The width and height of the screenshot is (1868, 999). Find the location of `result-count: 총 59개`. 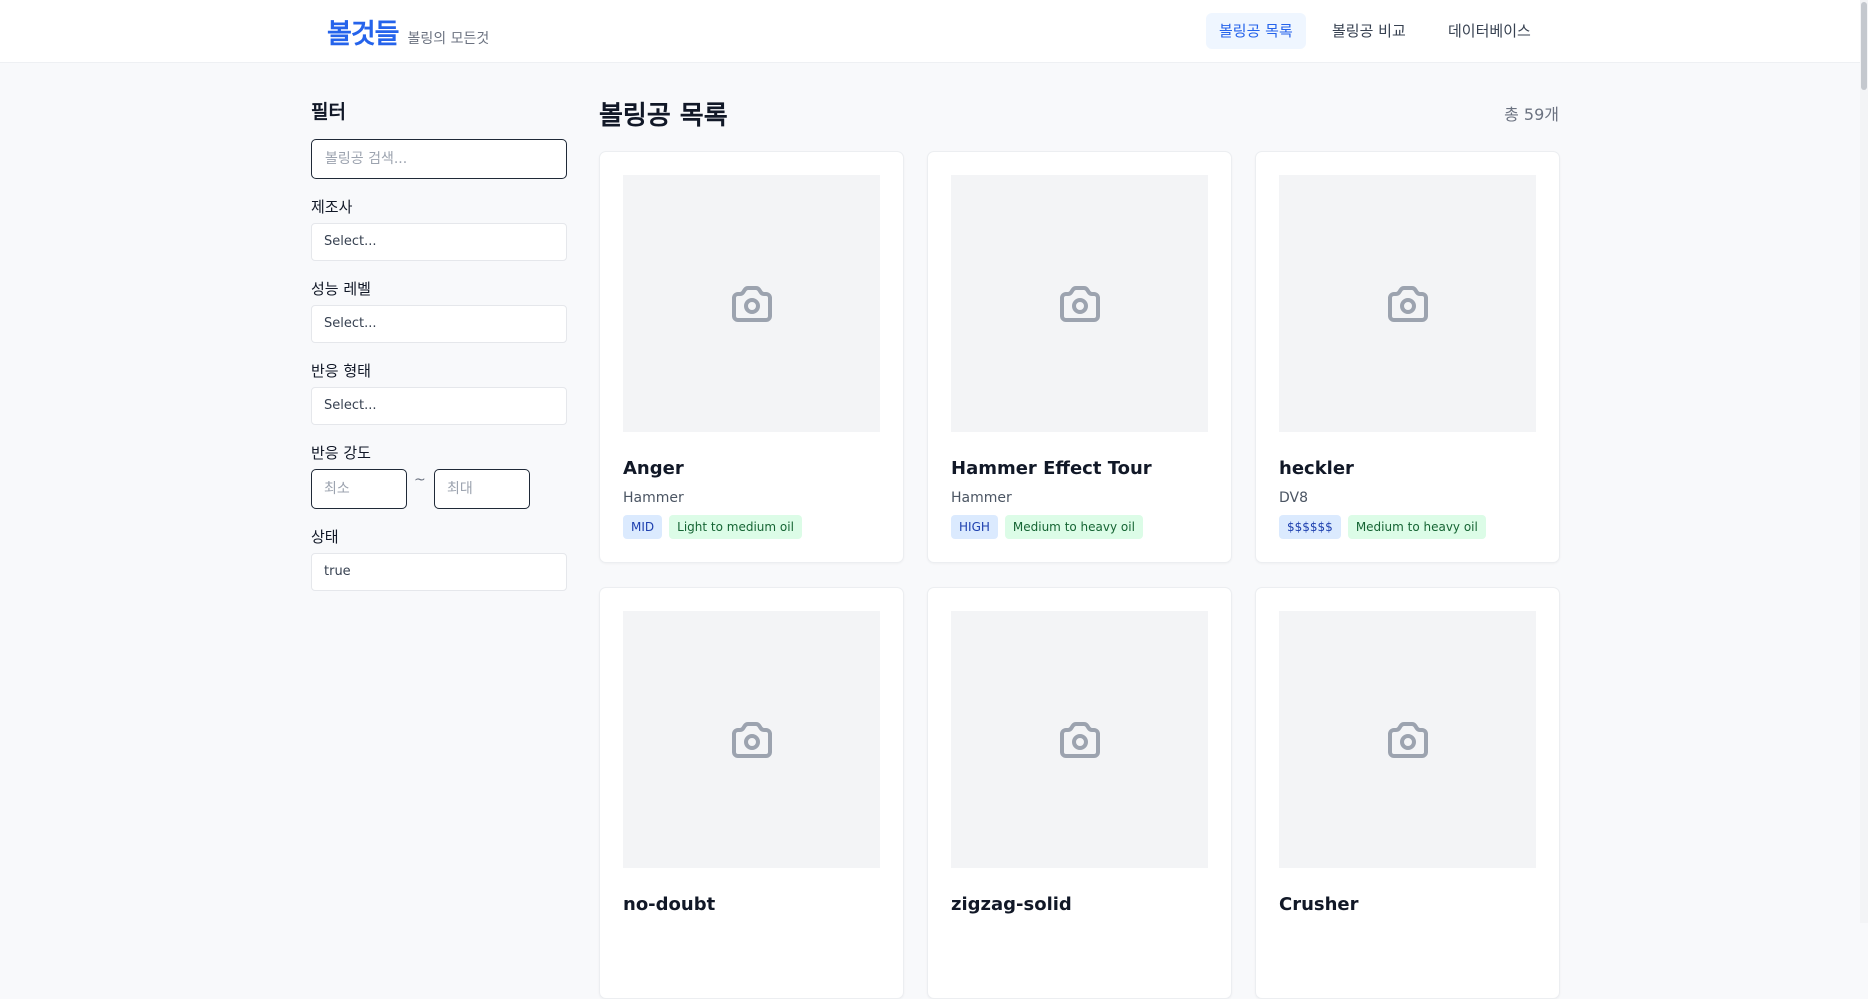

result-count: 총 59개 is located at coordinates (1531, 114).